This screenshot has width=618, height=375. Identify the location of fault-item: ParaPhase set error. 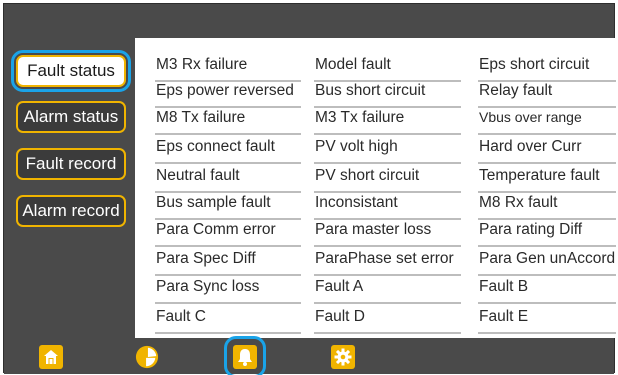
(387, 263).